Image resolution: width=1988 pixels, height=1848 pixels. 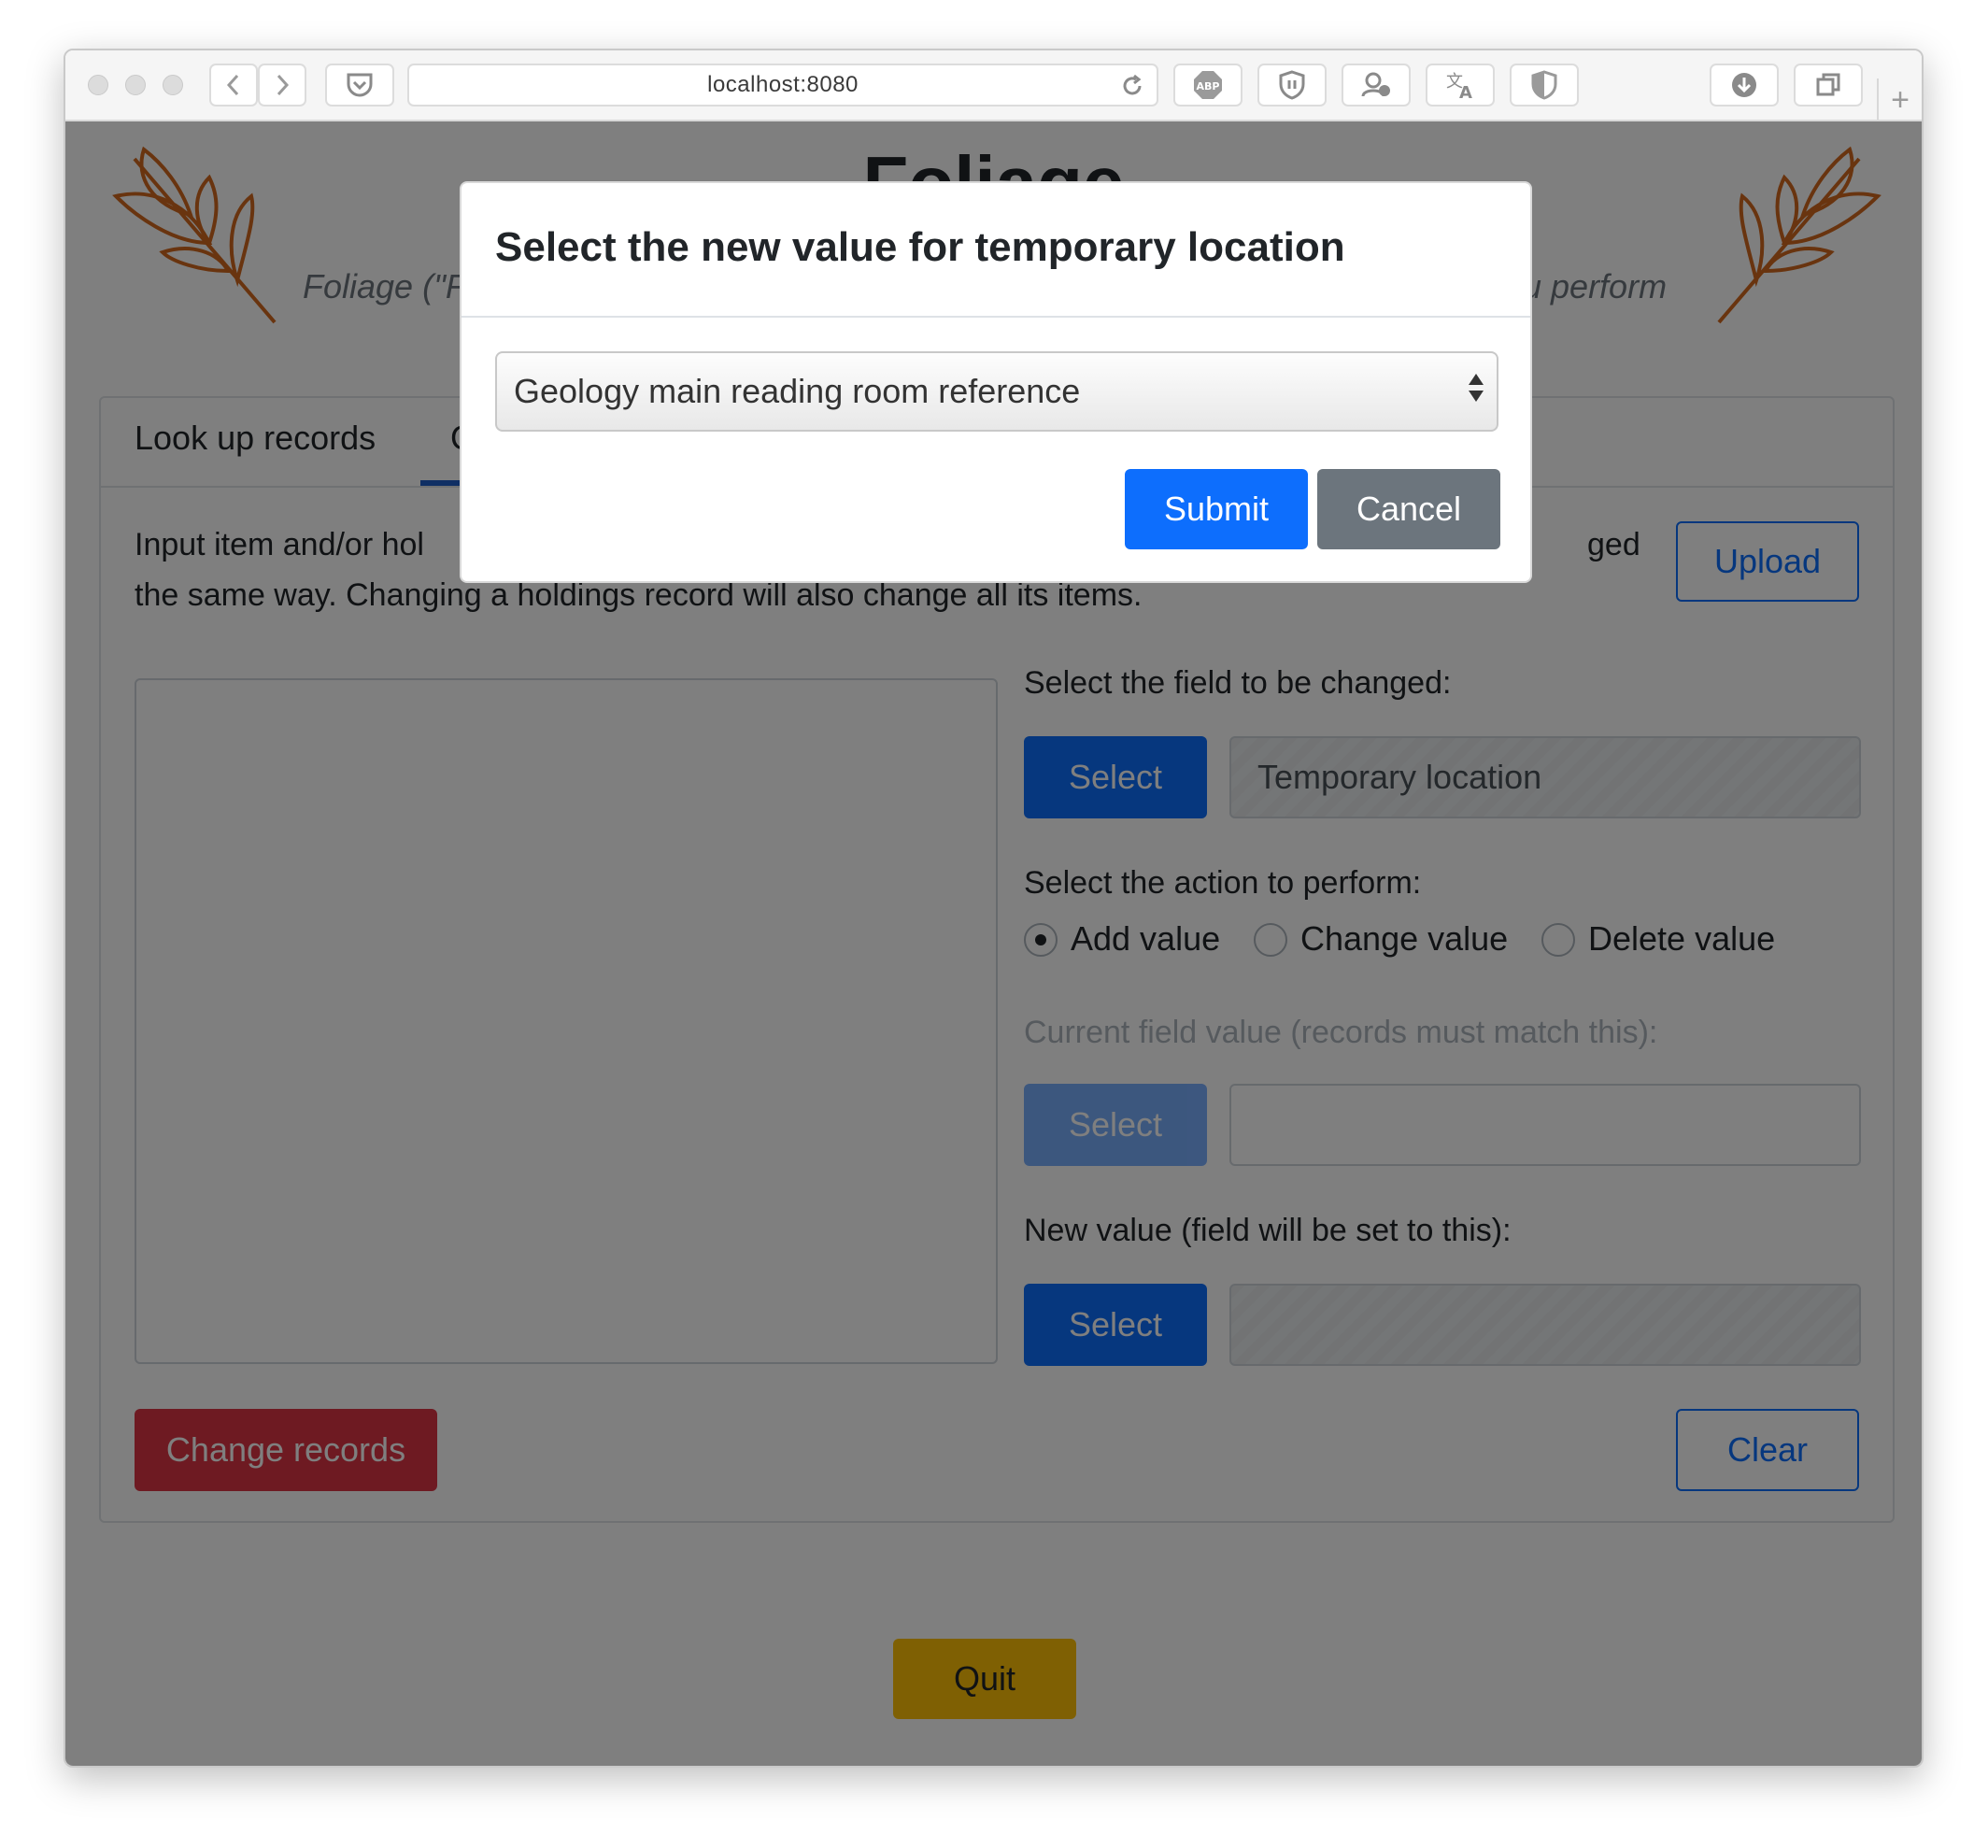 I want to click on chevron-right-icon, so click(x=283, y=85).